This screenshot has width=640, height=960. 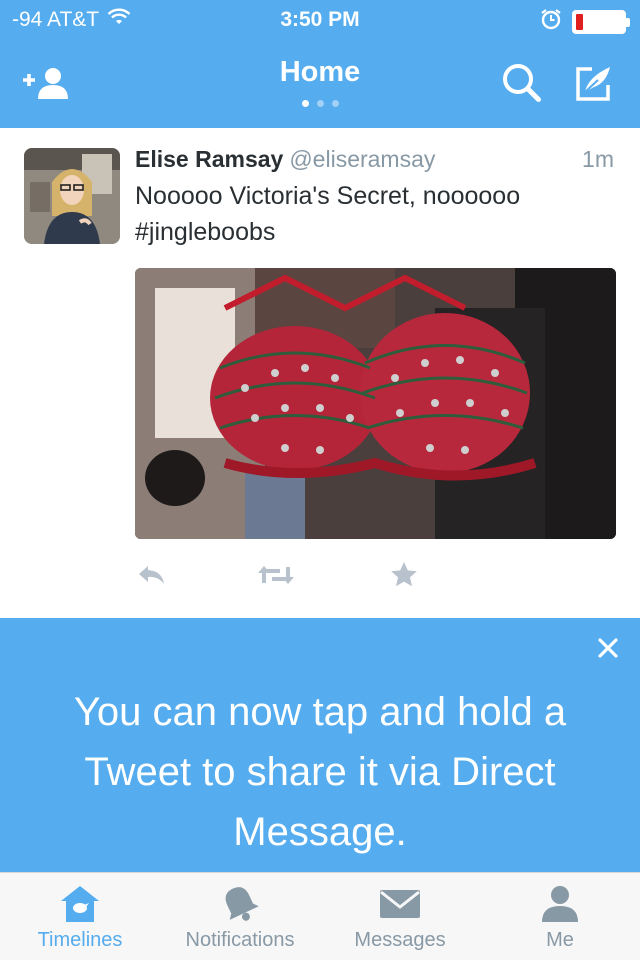 I want to click on tweet-time: 1m, so click(x=598, y=159).